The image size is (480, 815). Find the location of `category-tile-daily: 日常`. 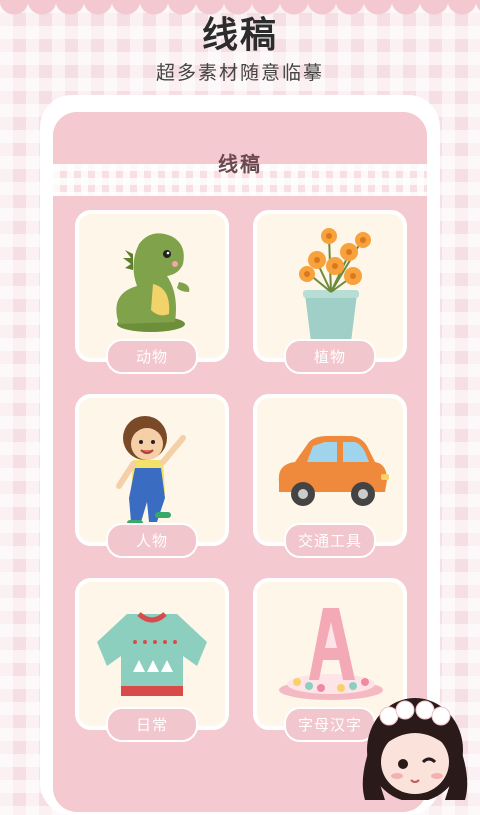

category-tile-daily: 日常 is located at coordinates (152, 660).